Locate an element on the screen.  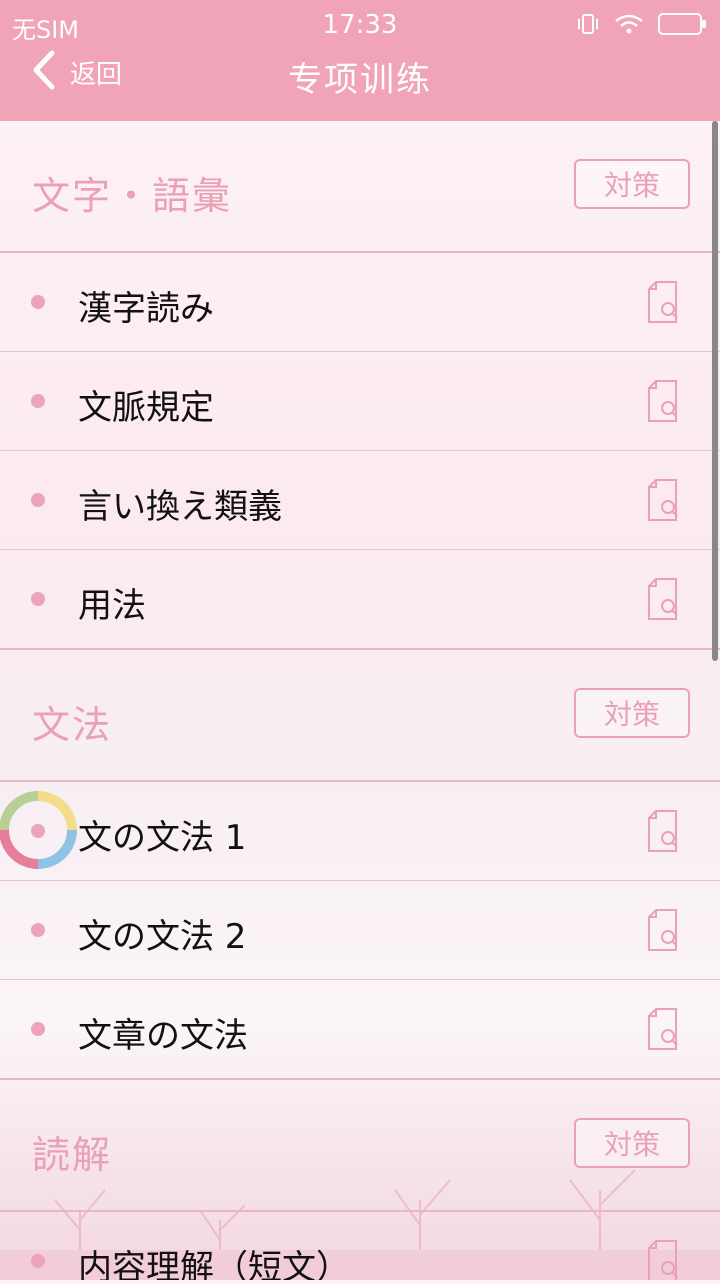
section-title: 文字・語彙 is located at coordinates (132, 196).